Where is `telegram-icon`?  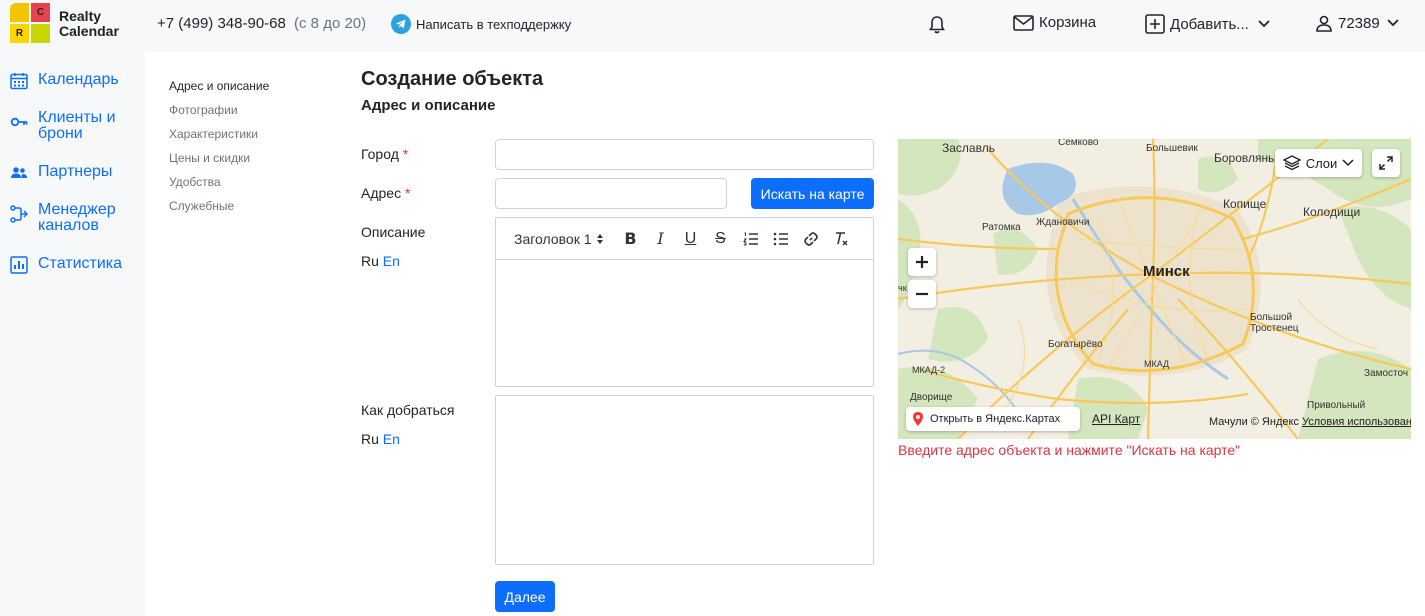 telegram-icon is located at coordinates (401, 24).